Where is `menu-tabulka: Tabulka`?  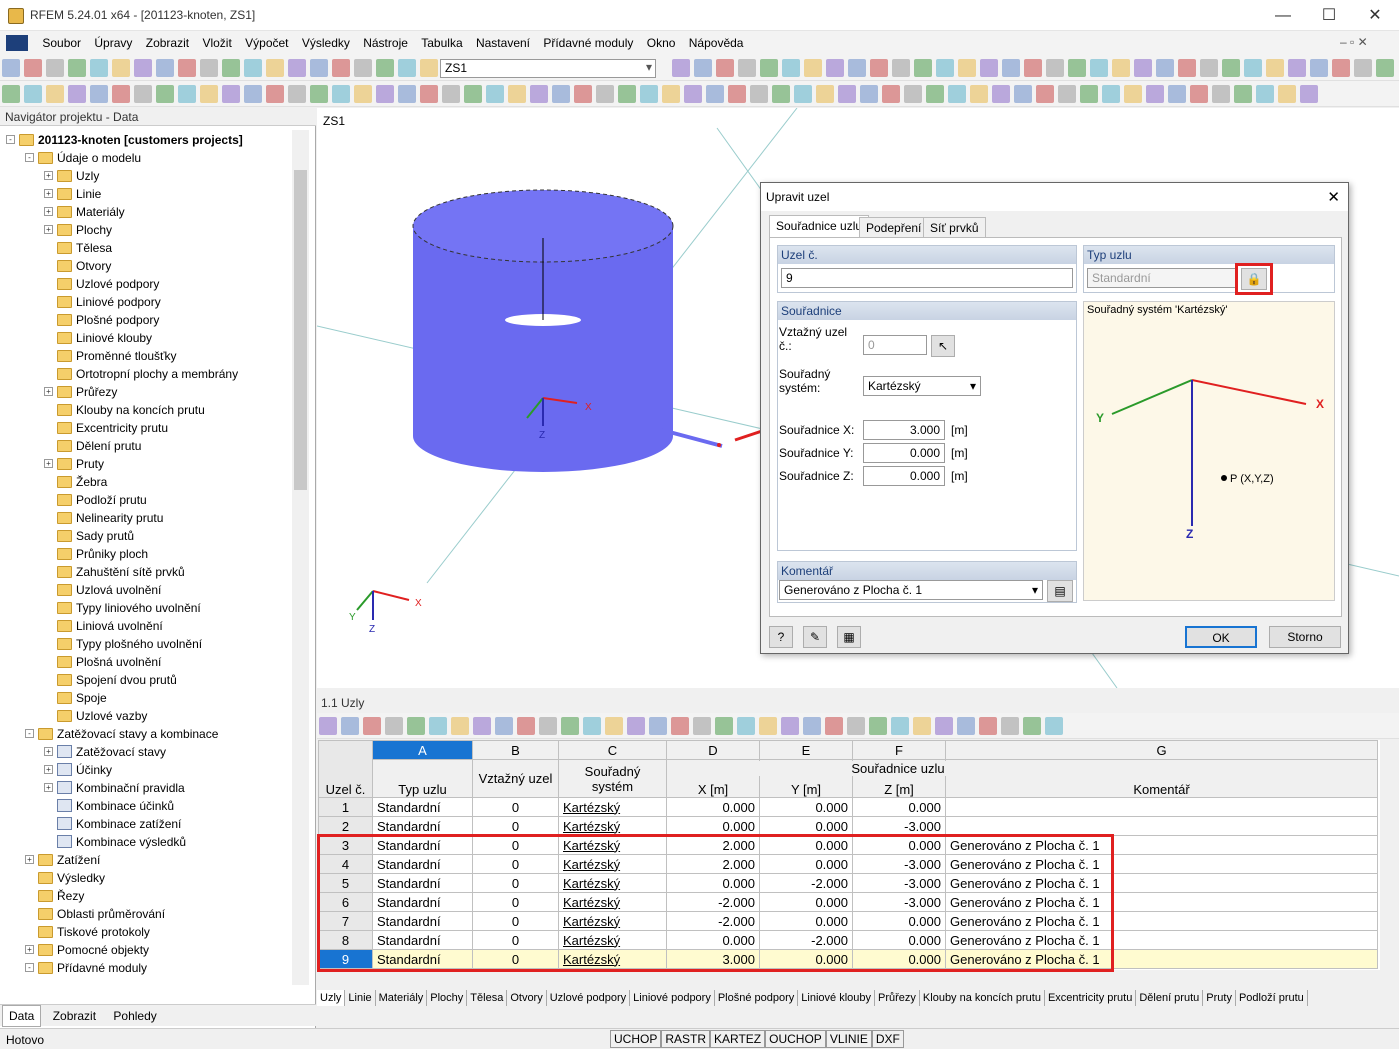
menu-tabulka: Tabulka is located at coordinates (441, 43).